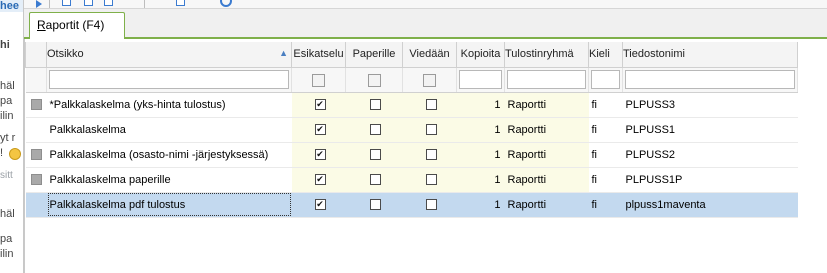  Describe the element at coordinates (283, 53) in the screenshot. I see `sort-ascending-icon: ▲` at that location.